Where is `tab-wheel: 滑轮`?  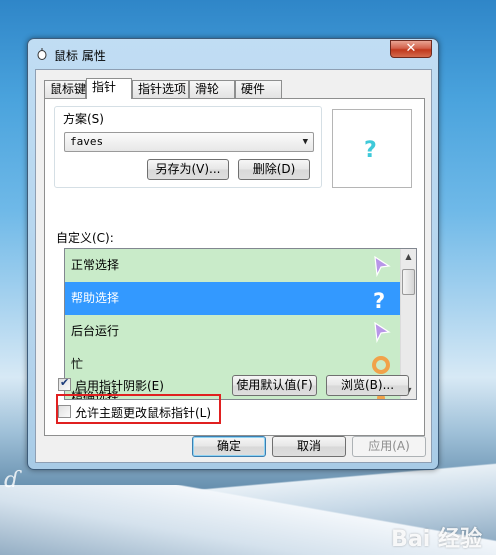
tab-wheel: 滑轮 is located at coordinates (212, 89).